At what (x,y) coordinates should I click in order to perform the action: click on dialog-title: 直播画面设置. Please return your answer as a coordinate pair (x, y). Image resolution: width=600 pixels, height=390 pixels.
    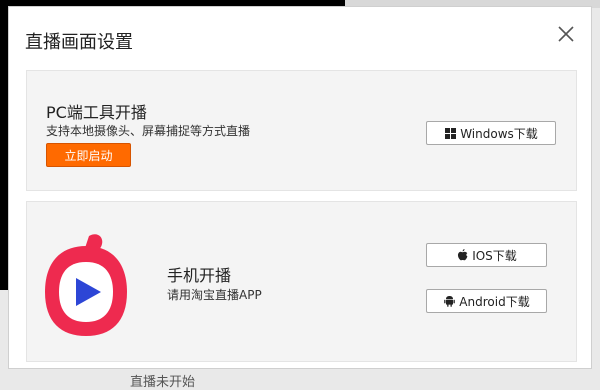
    Looking at the image, I should click on (79, 42).